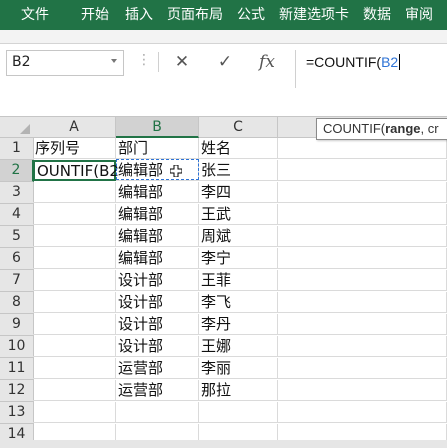  Describe the element at coordinates (17, 369) in the screenshot. I see `row-header: 11` at that location.